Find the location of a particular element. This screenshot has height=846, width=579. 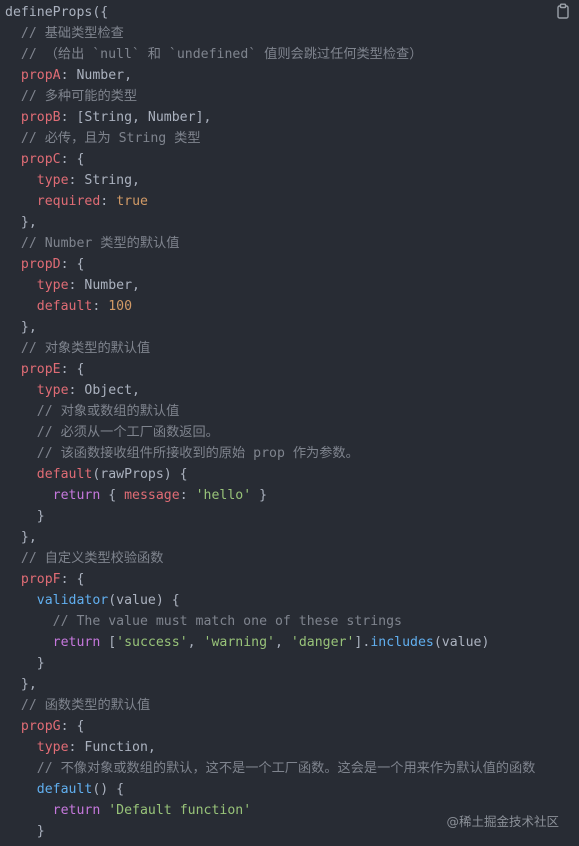

code-text: ]. is located at coordinates (362, 642).